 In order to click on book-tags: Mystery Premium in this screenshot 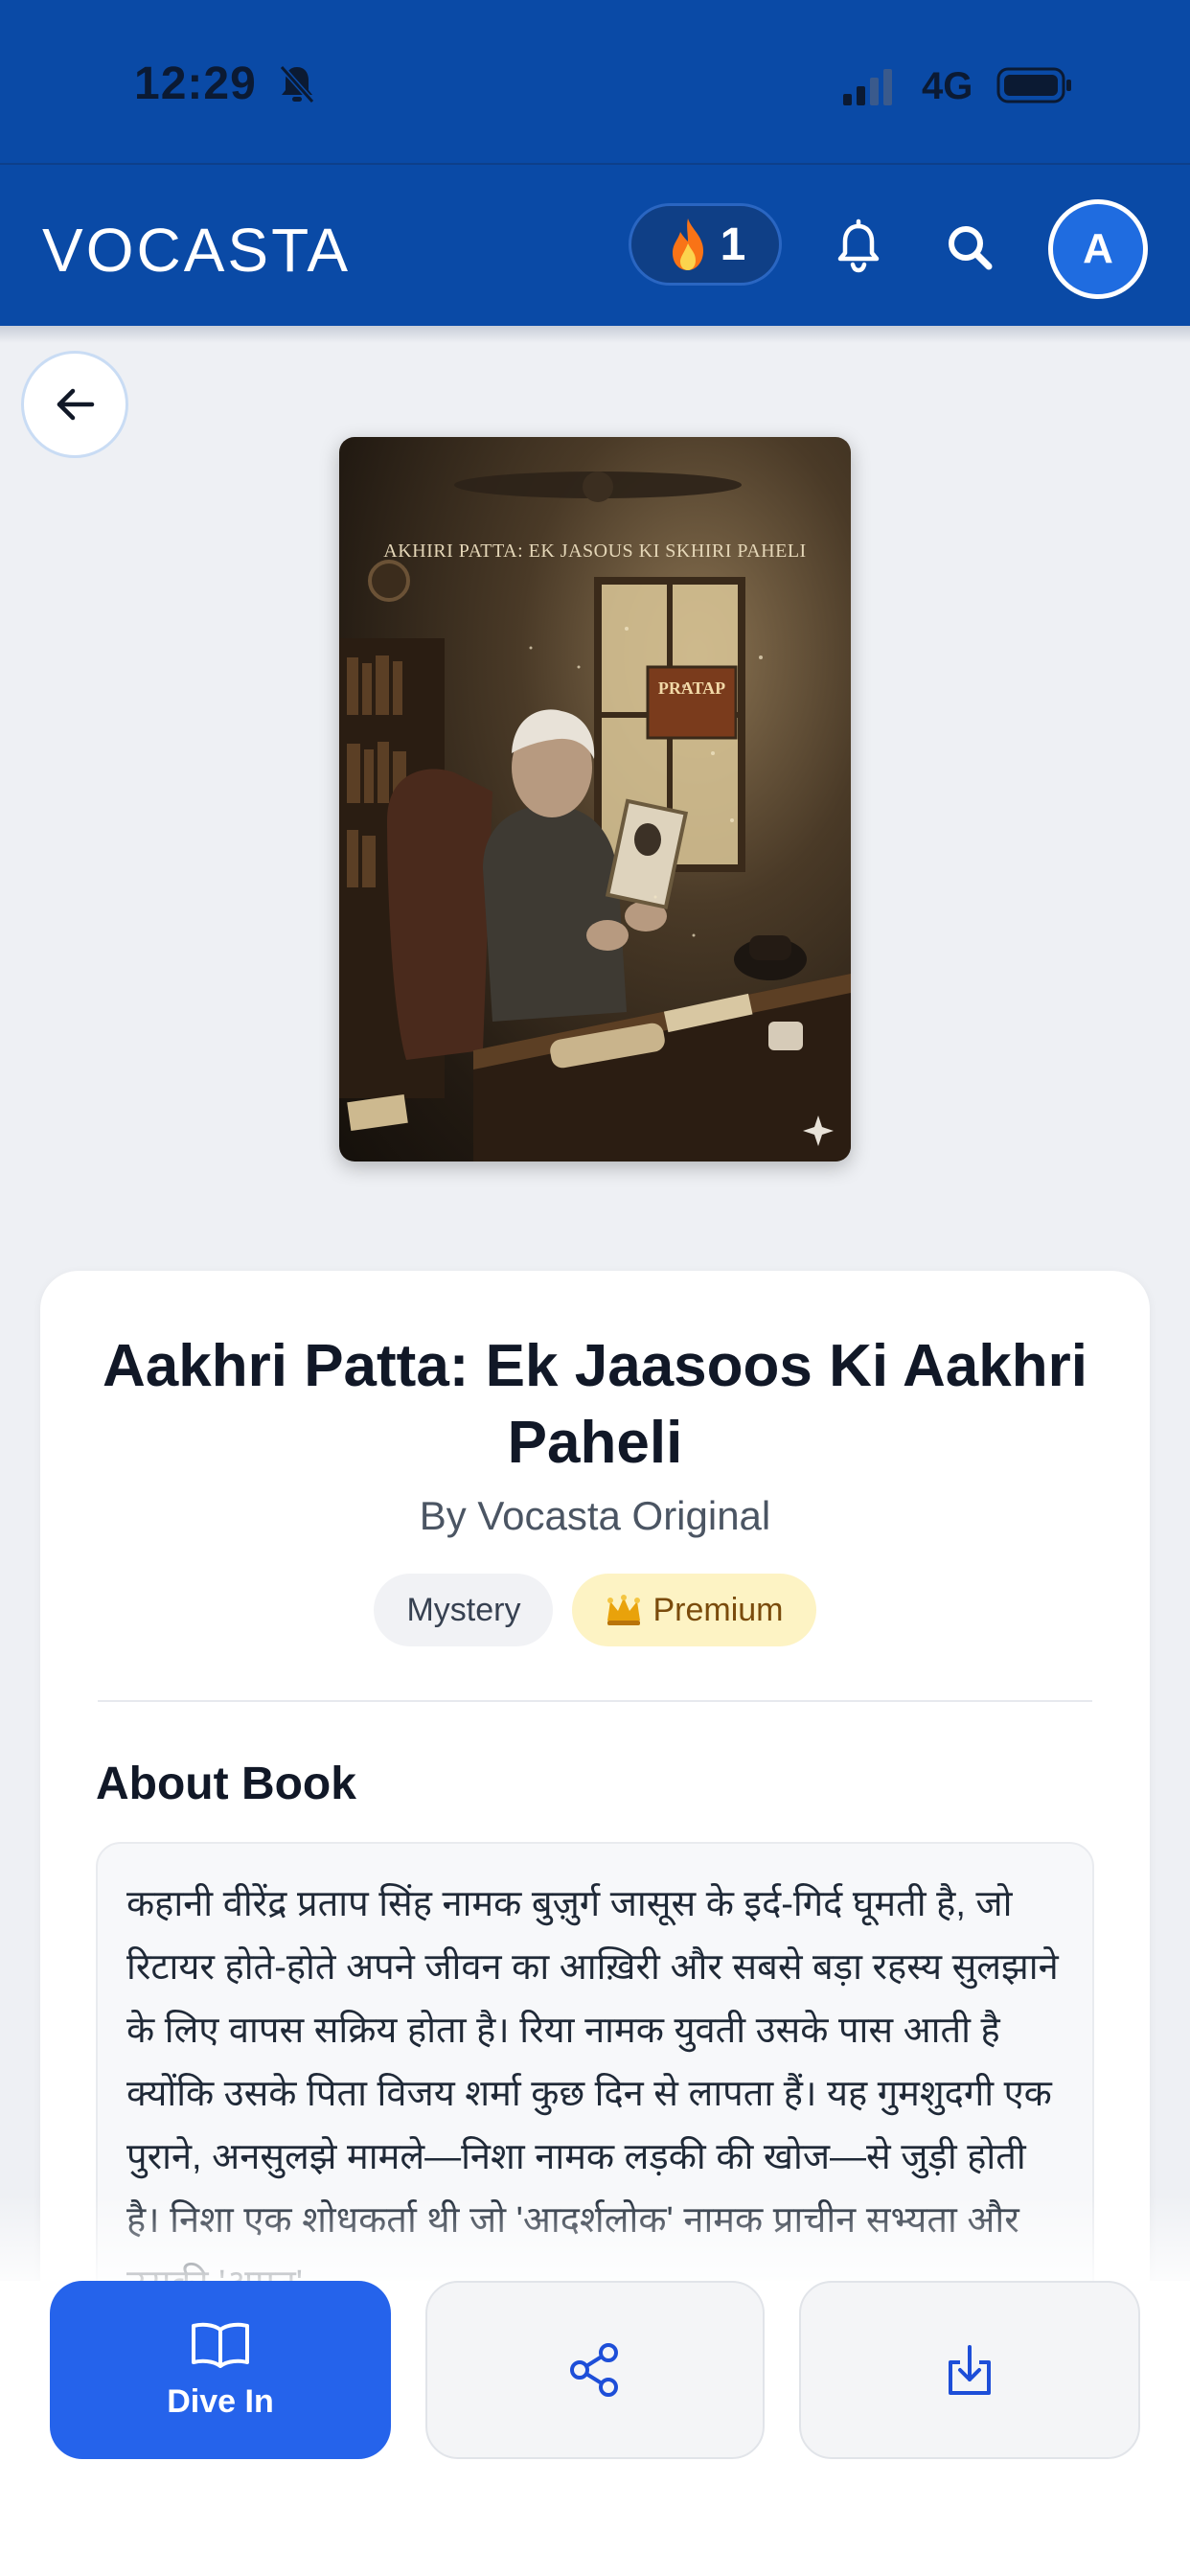, I will do `click(595, 1610)`.